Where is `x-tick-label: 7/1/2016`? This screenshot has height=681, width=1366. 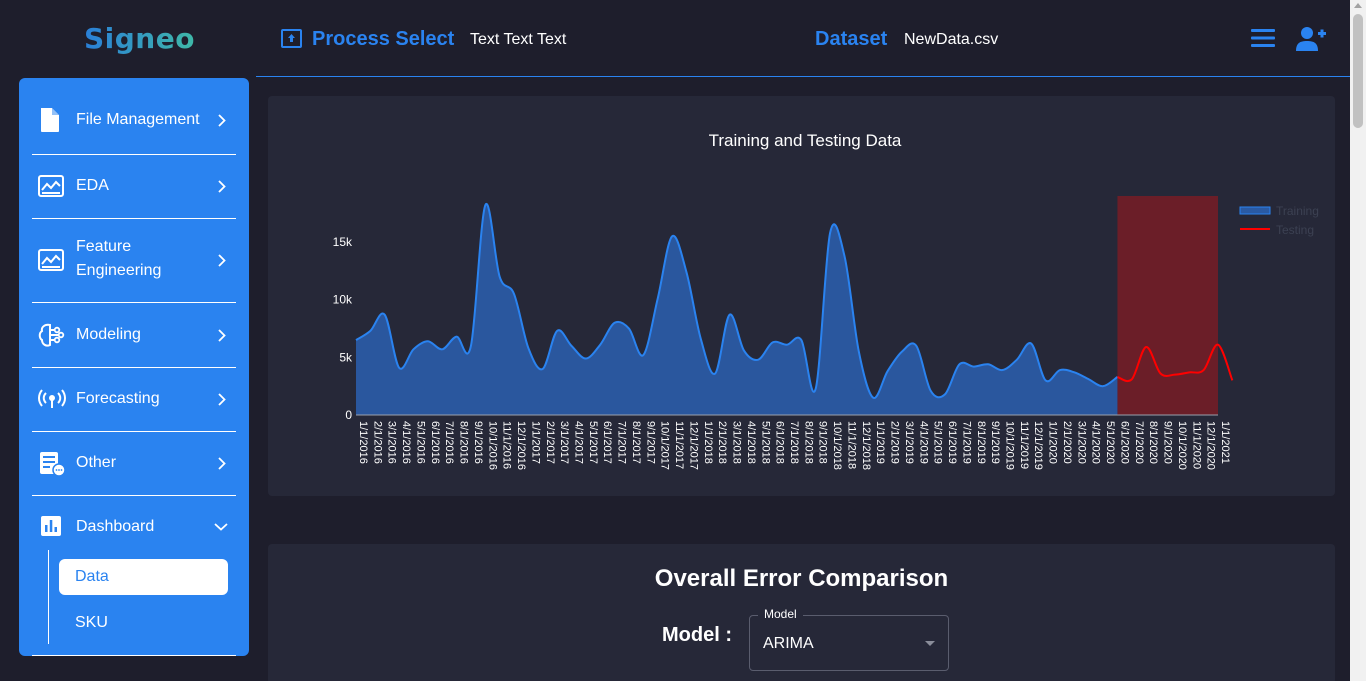
x-tick-label: 7/1/2016 is located at coordinates (449, 442).